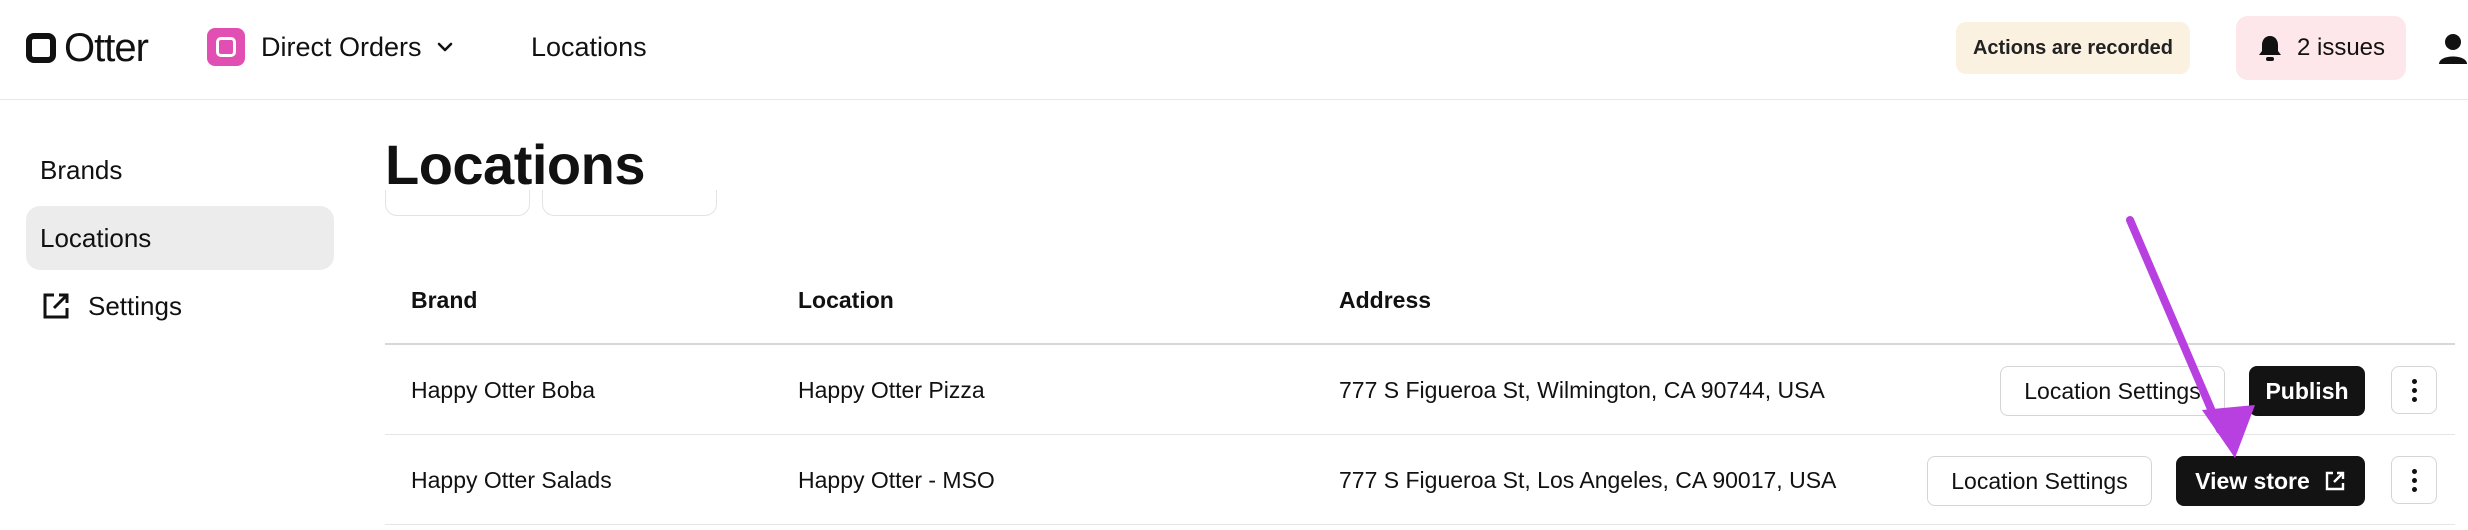 This screenshot has height=530, width=2468. I want to click on view-store-label: View store, so click(2252, 480).